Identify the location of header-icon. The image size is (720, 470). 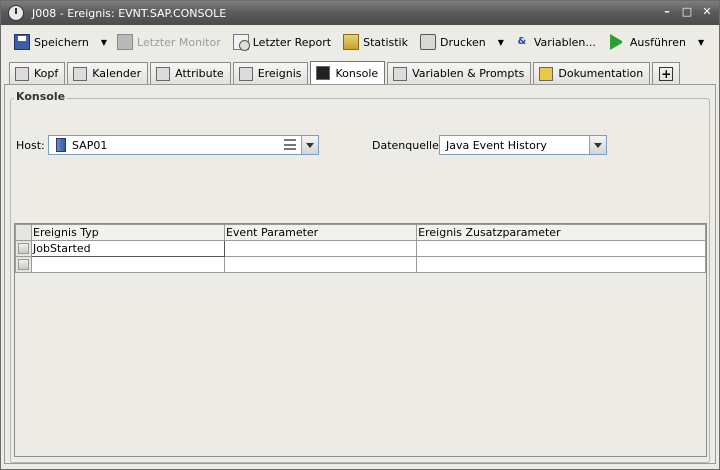
(22, 73).